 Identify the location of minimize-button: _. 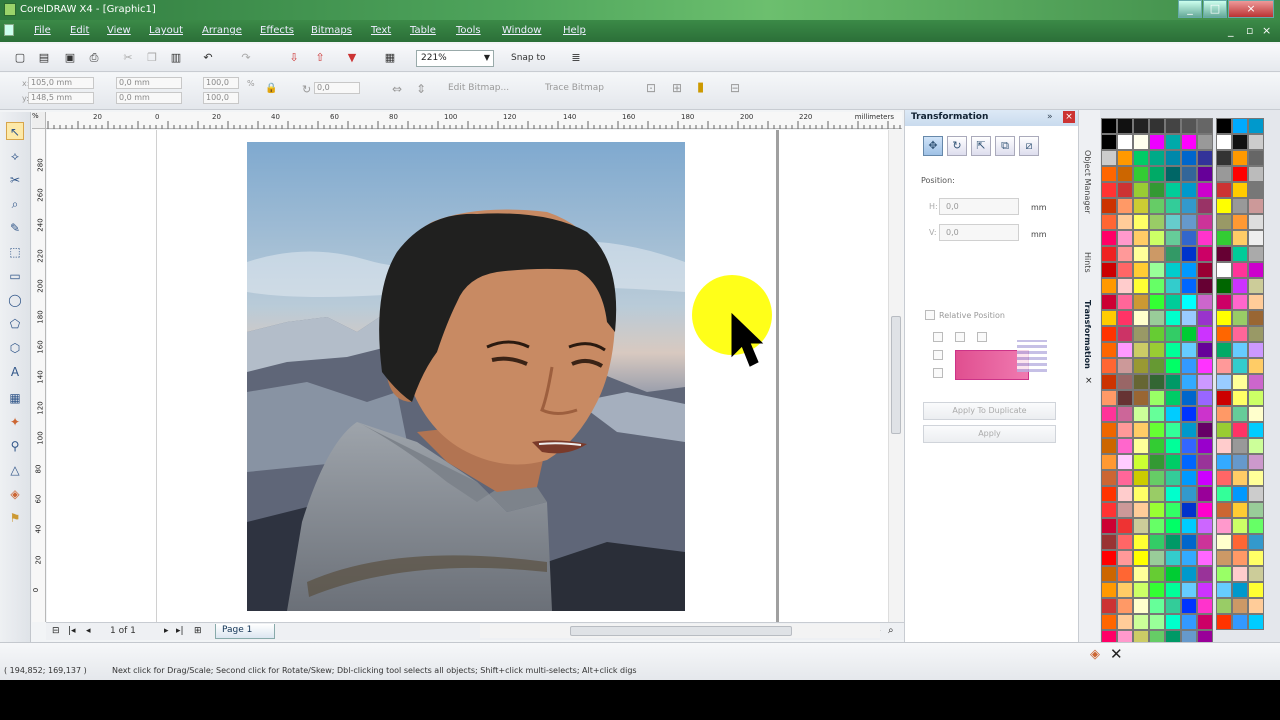
(1190, 9).